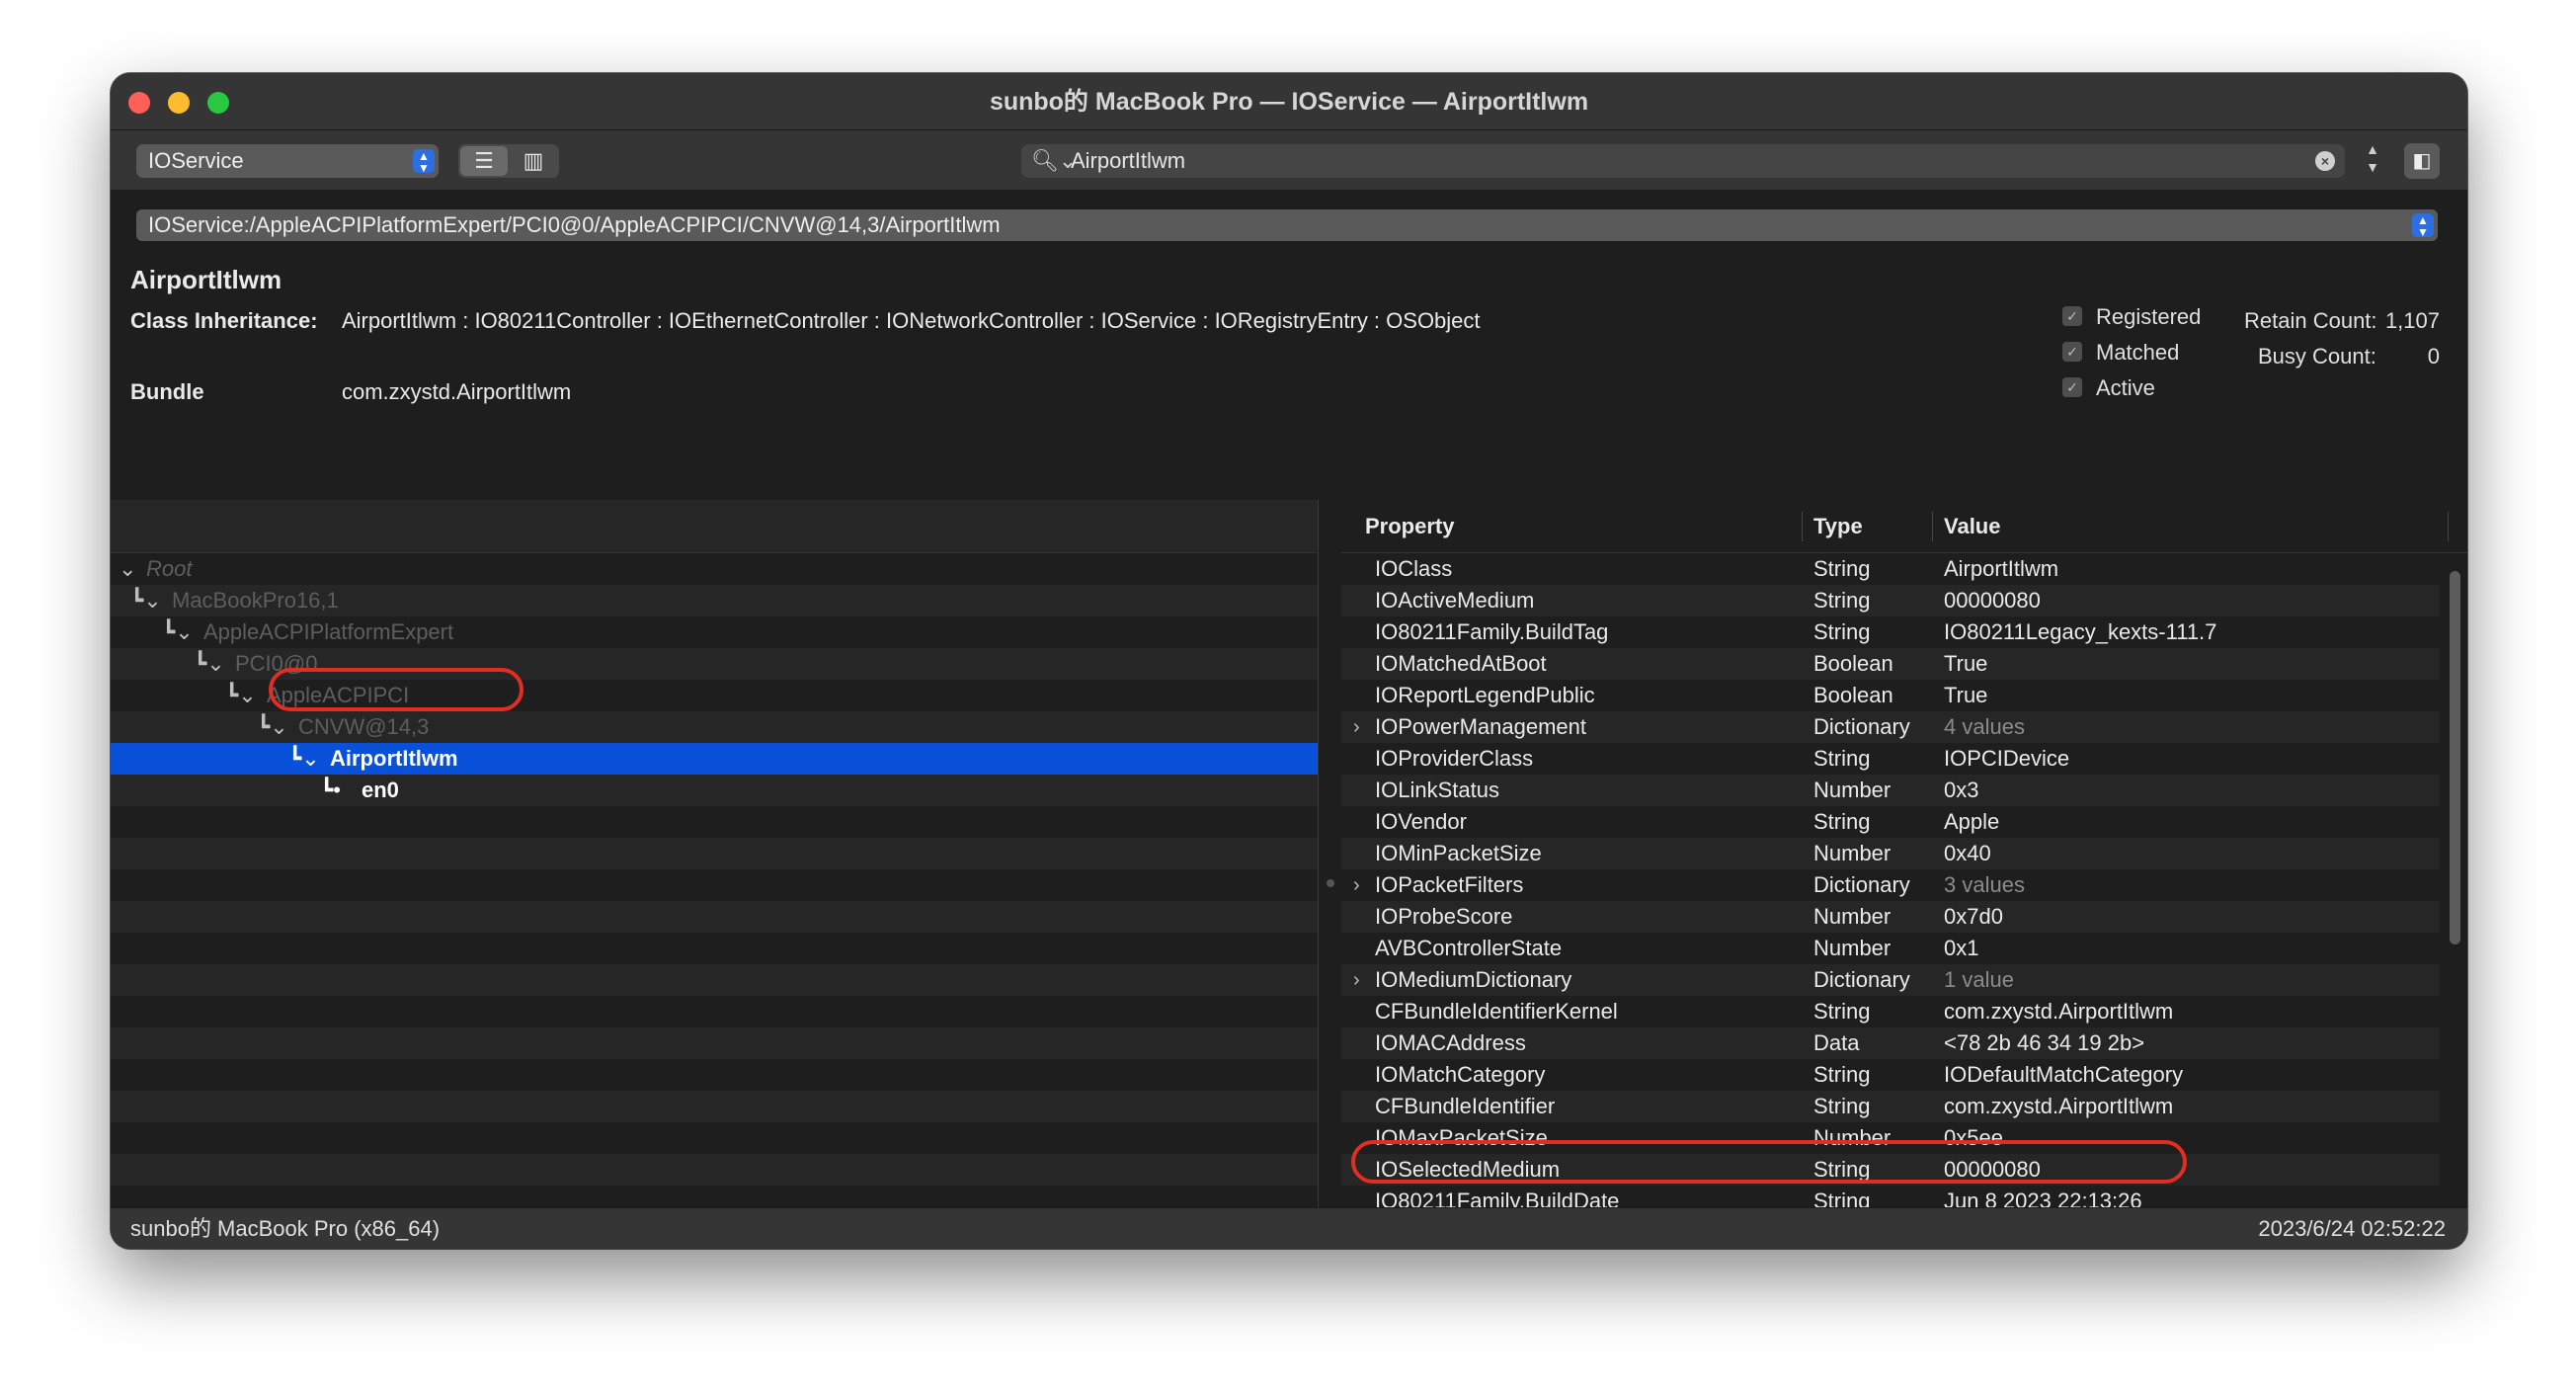 This screenshot has height=1395, width=2576. What do you see at coordinates (2059, 1012) in the screenshot?
I see `property-value: com.zxystd.AirportItlwm` at bounding box center [2059, 1012].